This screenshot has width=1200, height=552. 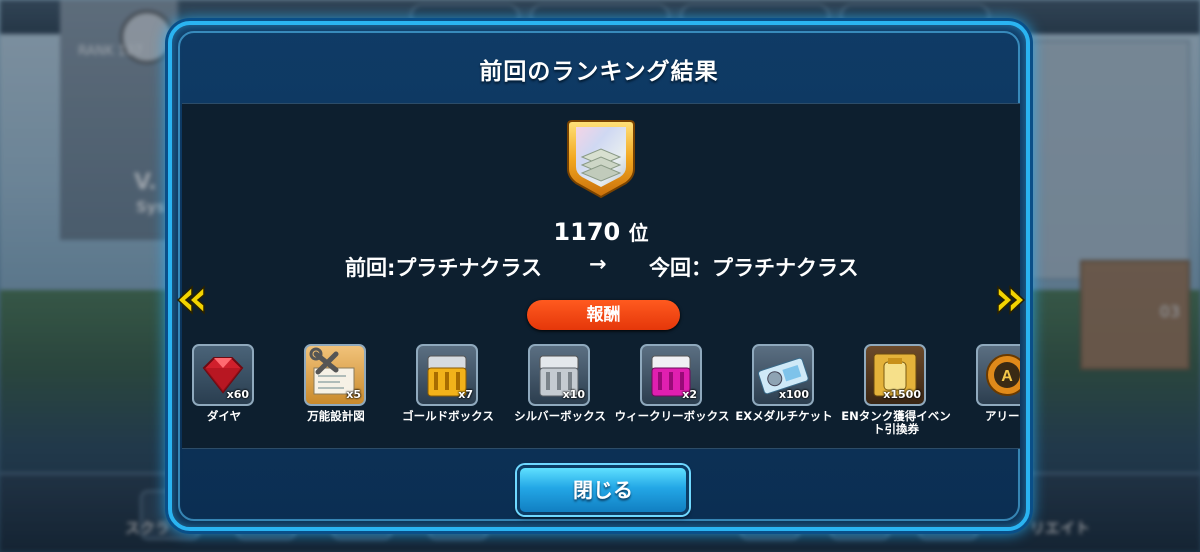 What do you see at coordinates (224, 416) in the screenshot?
I see `reward-name: ダイヤ` at bounding box center [224, 416].